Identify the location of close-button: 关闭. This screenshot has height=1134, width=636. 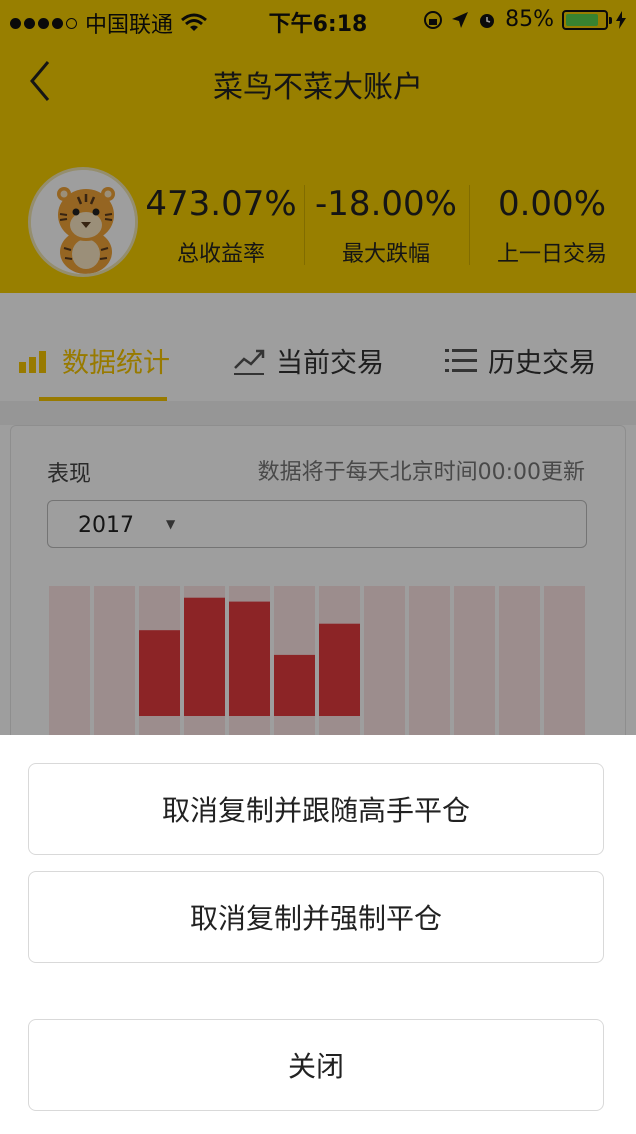
(316, 1065).